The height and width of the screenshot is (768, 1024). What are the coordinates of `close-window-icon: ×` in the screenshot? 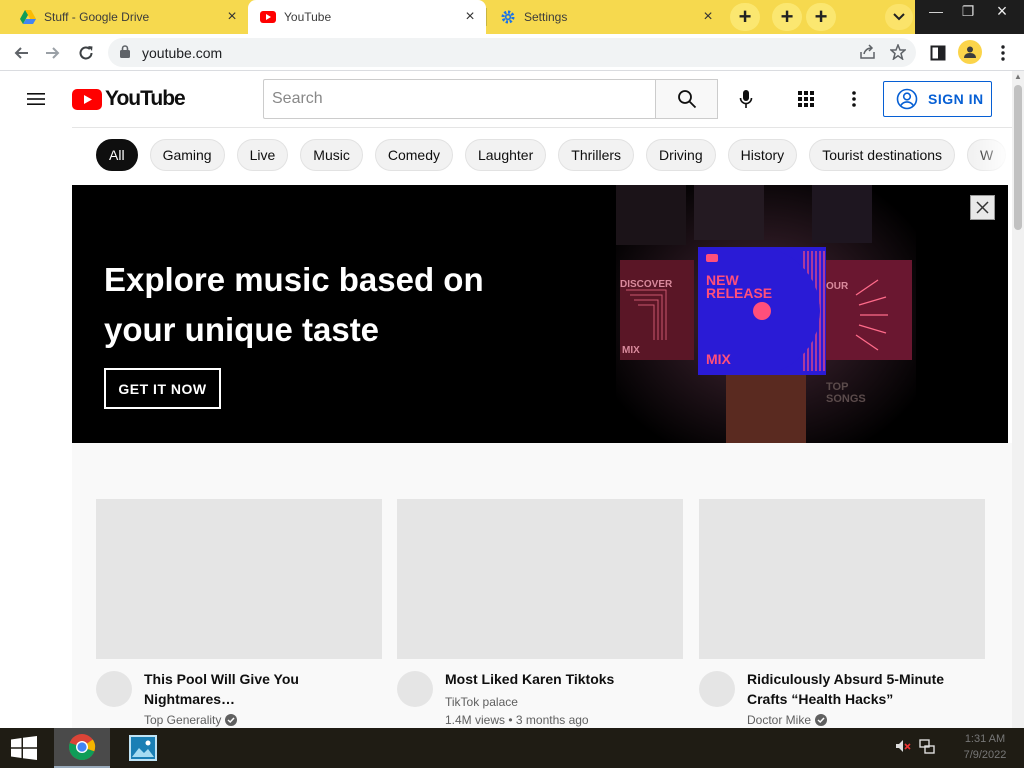 It's located at (1002, 11).